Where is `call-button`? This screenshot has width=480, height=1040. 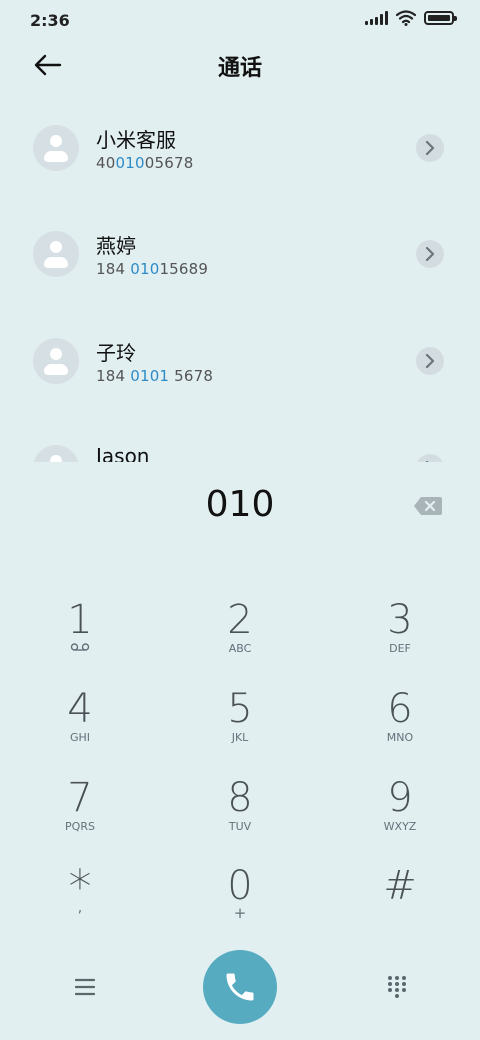
call-button is located at coordinates (240, 987).